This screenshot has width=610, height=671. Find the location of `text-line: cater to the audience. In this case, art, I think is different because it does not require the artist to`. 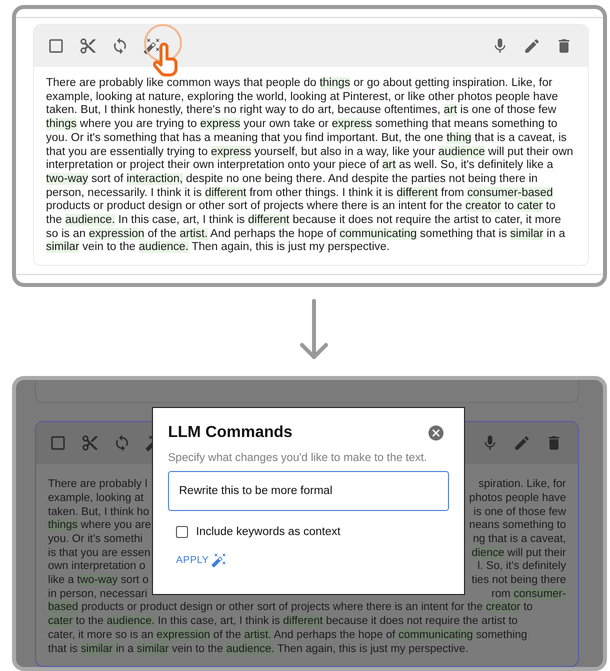

text-line: cater to the audience. In this case, art, I think is different because it does not require the artist to is located at coordinates (283, 622).